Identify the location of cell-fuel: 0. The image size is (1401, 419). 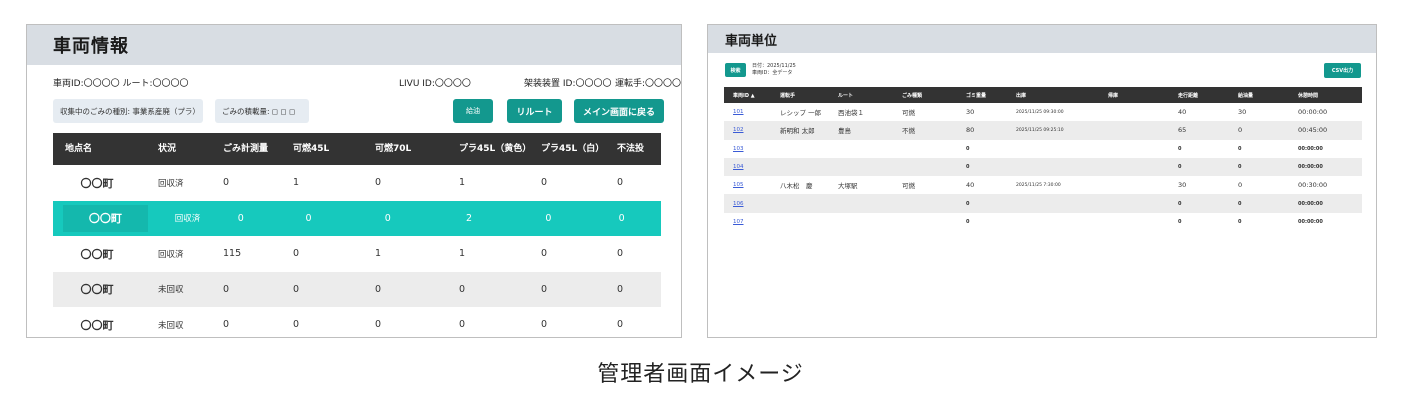
(1240, 203).